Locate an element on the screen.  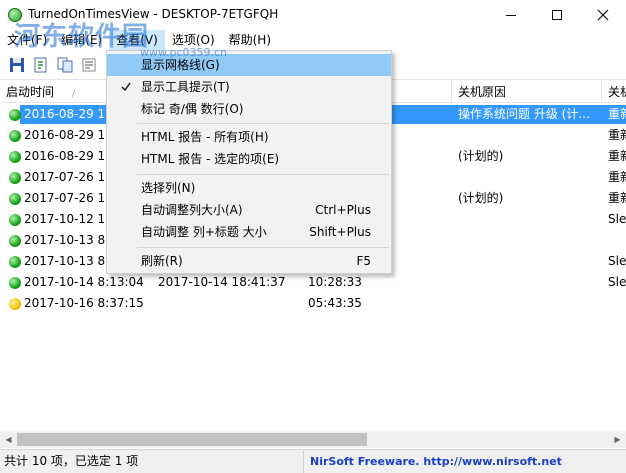
view-menu-item-auto-size-columns-headers: 自动调整 列+标题 大小 Shift+Plus is located at coordinates (249, 232).